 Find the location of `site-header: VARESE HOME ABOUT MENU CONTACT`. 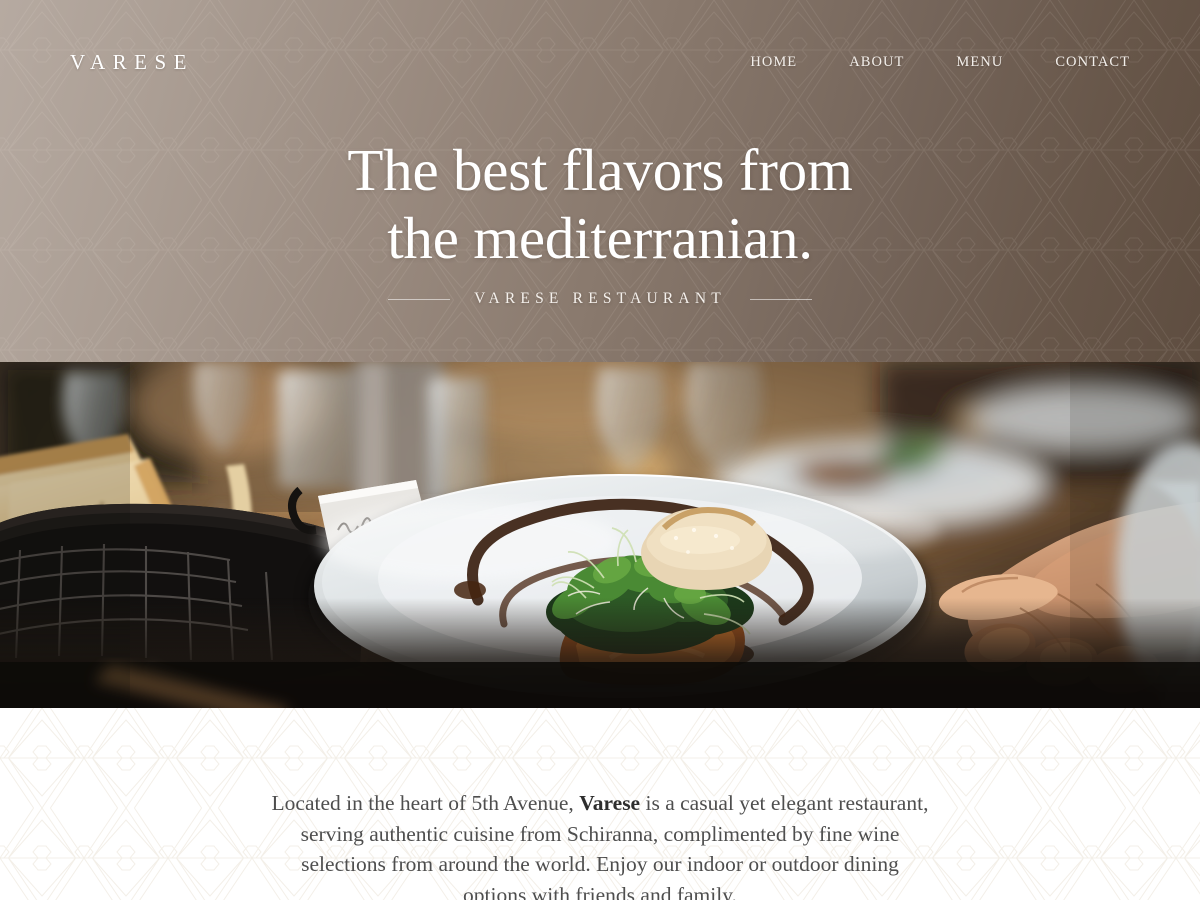

site-header: VARESE HOME ABOUT MENU CONTACT is located at coordinates (600, 62).